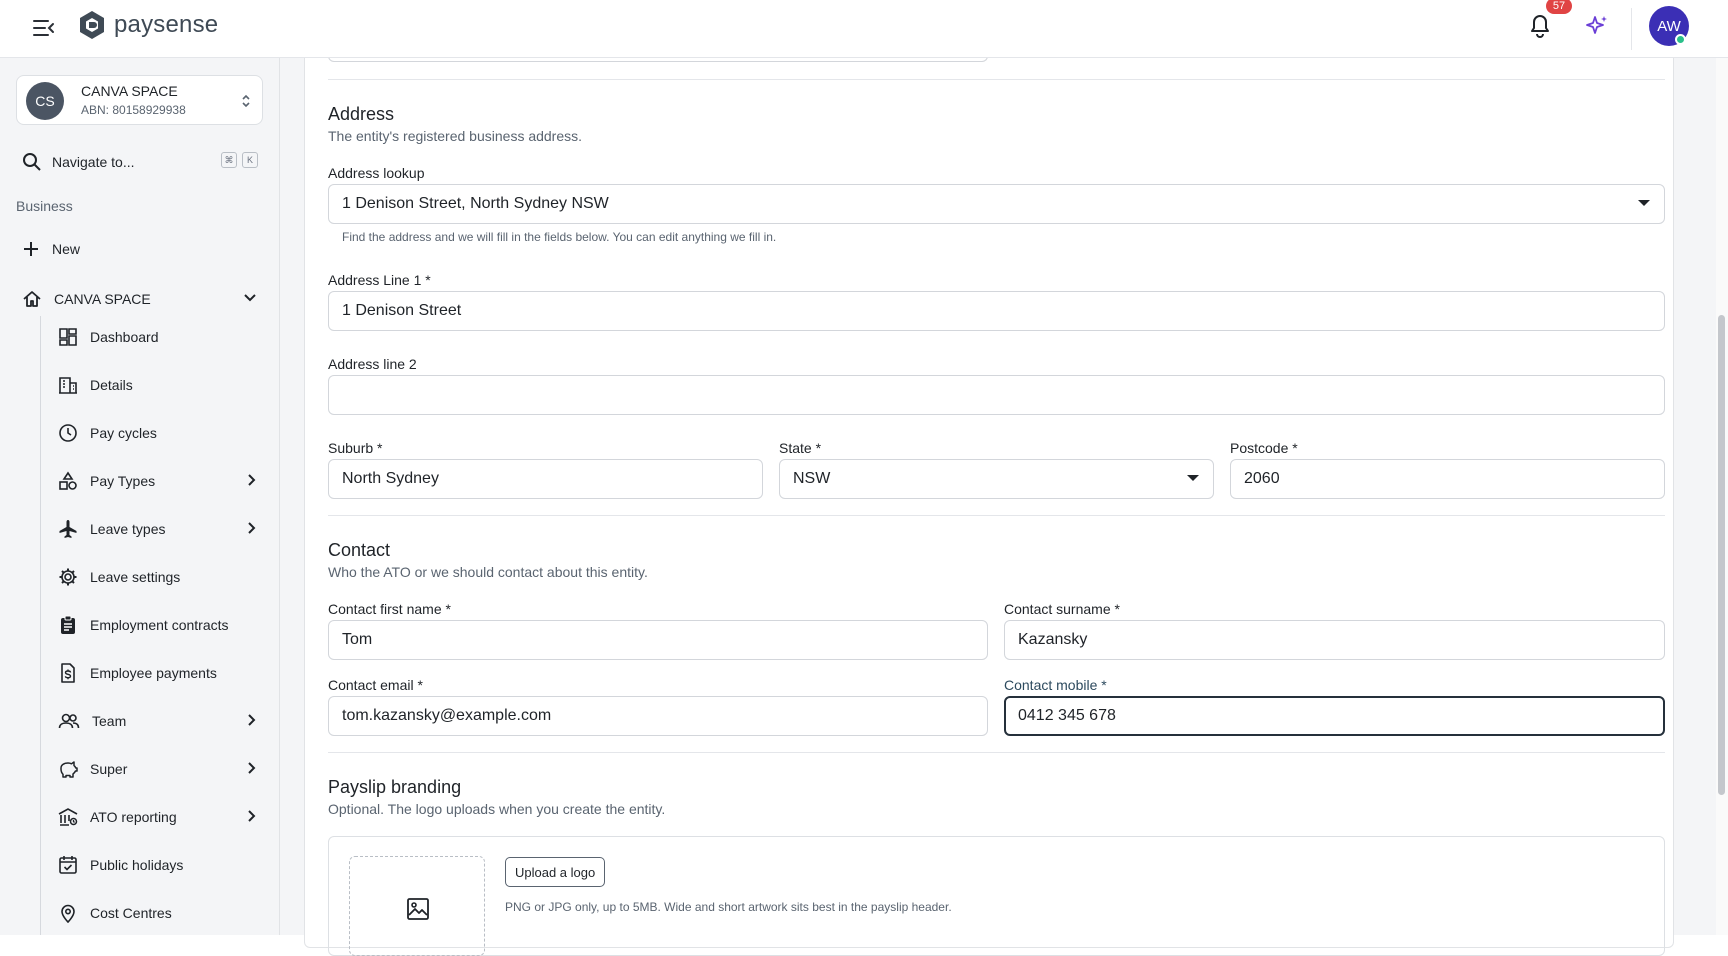  What do you see at coordinates (124, 337) in the screenshot?
I see `sidebar-item-label: Dashboard` at bounding box center [124, 337].